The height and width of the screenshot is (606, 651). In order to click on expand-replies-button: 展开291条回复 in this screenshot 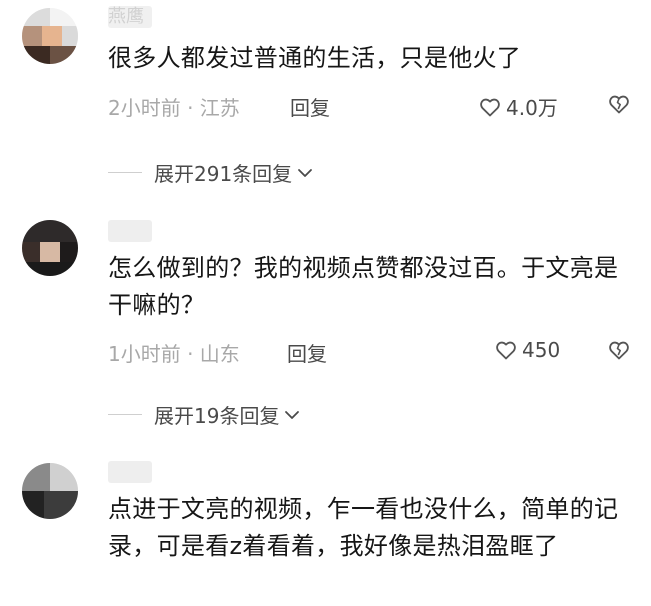, I will do `click(211, 172)`.